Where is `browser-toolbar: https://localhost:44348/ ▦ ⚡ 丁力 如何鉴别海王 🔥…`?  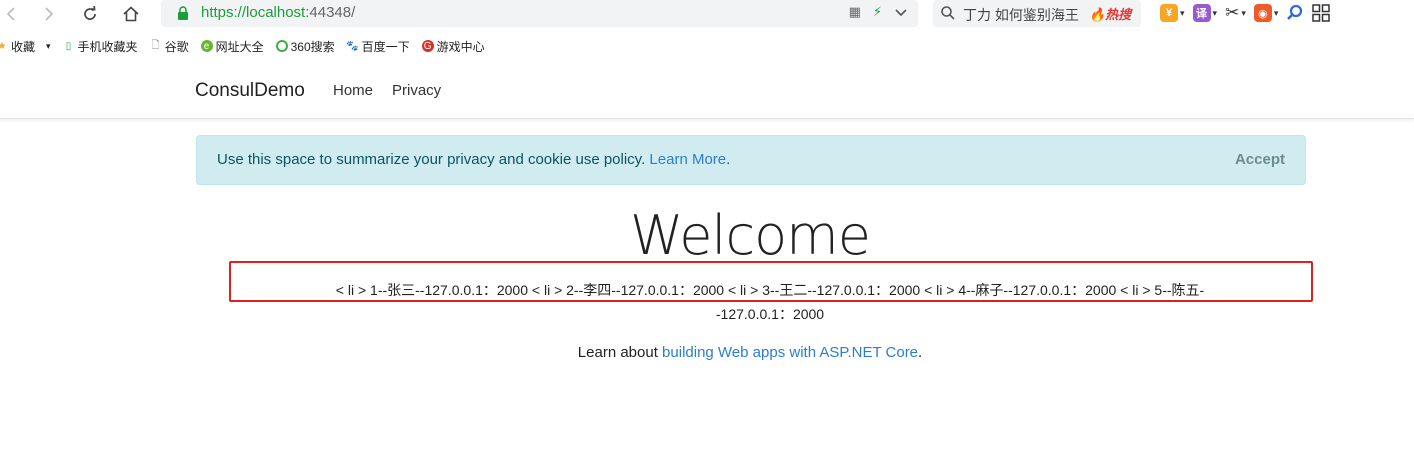 browser-toolbar: https://localhost:44348/ ▦ ⚡ 丁力 如何鉴别海王 🔥… is located at coordinates (707, 15).